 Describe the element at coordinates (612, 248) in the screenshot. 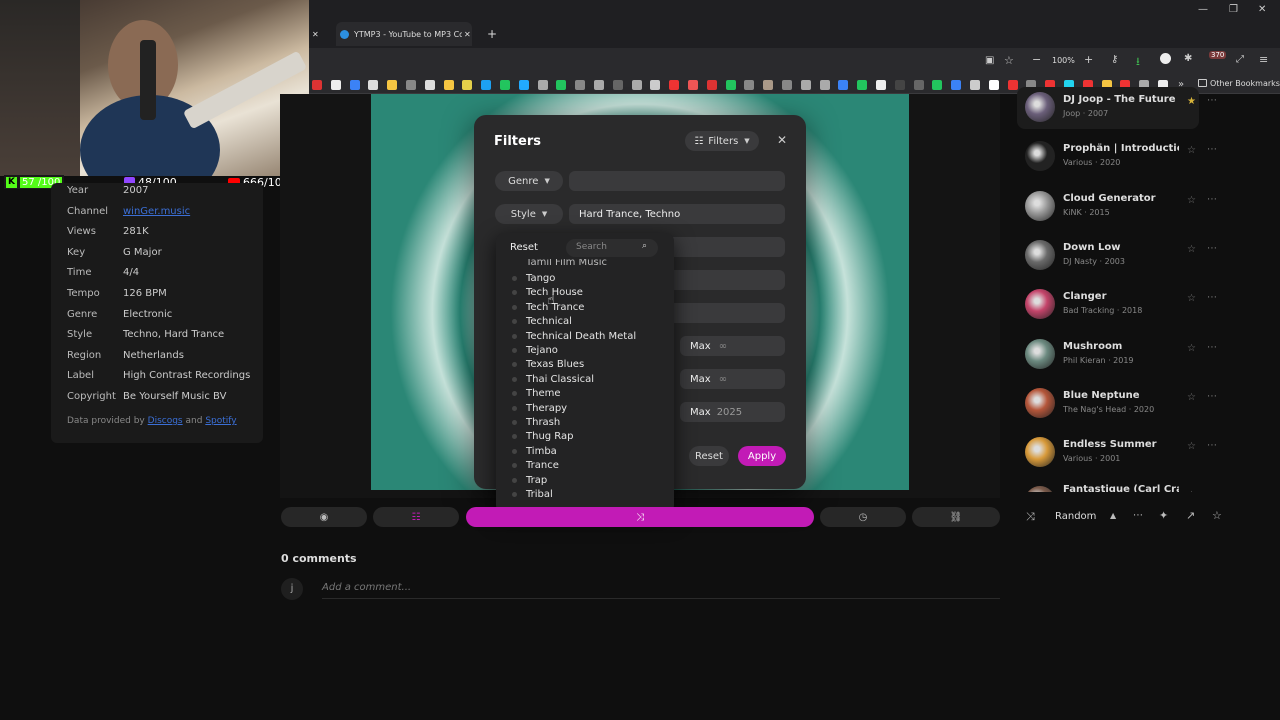

I see `dropdown-search-input: Search ⌕` at that location.